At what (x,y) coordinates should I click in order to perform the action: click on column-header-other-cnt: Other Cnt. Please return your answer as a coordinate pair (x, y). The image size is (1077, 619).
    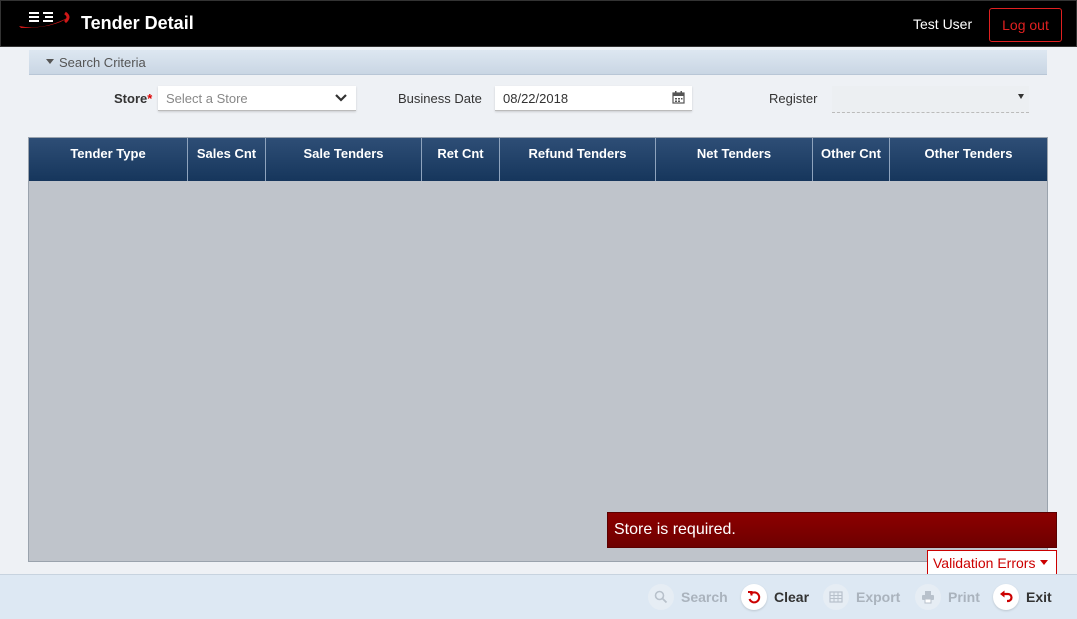
    Looking at the image, I should click on (851, 159).